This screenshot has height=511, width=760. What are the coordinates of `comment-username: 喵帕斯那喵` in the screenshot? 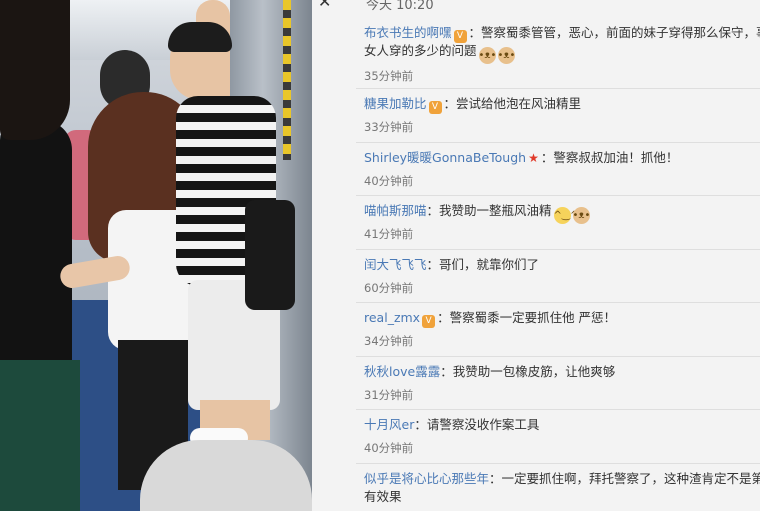 It's located at (395, 210).